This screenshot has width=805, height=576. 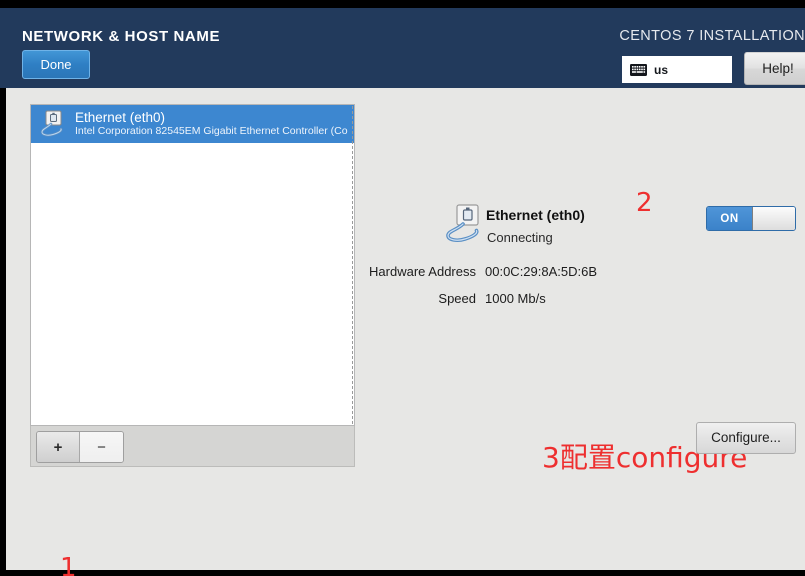 What do you see at coordinates (56, 64) in the screenshot?
I see `done-button: Done` at bounding box center [56, 64].